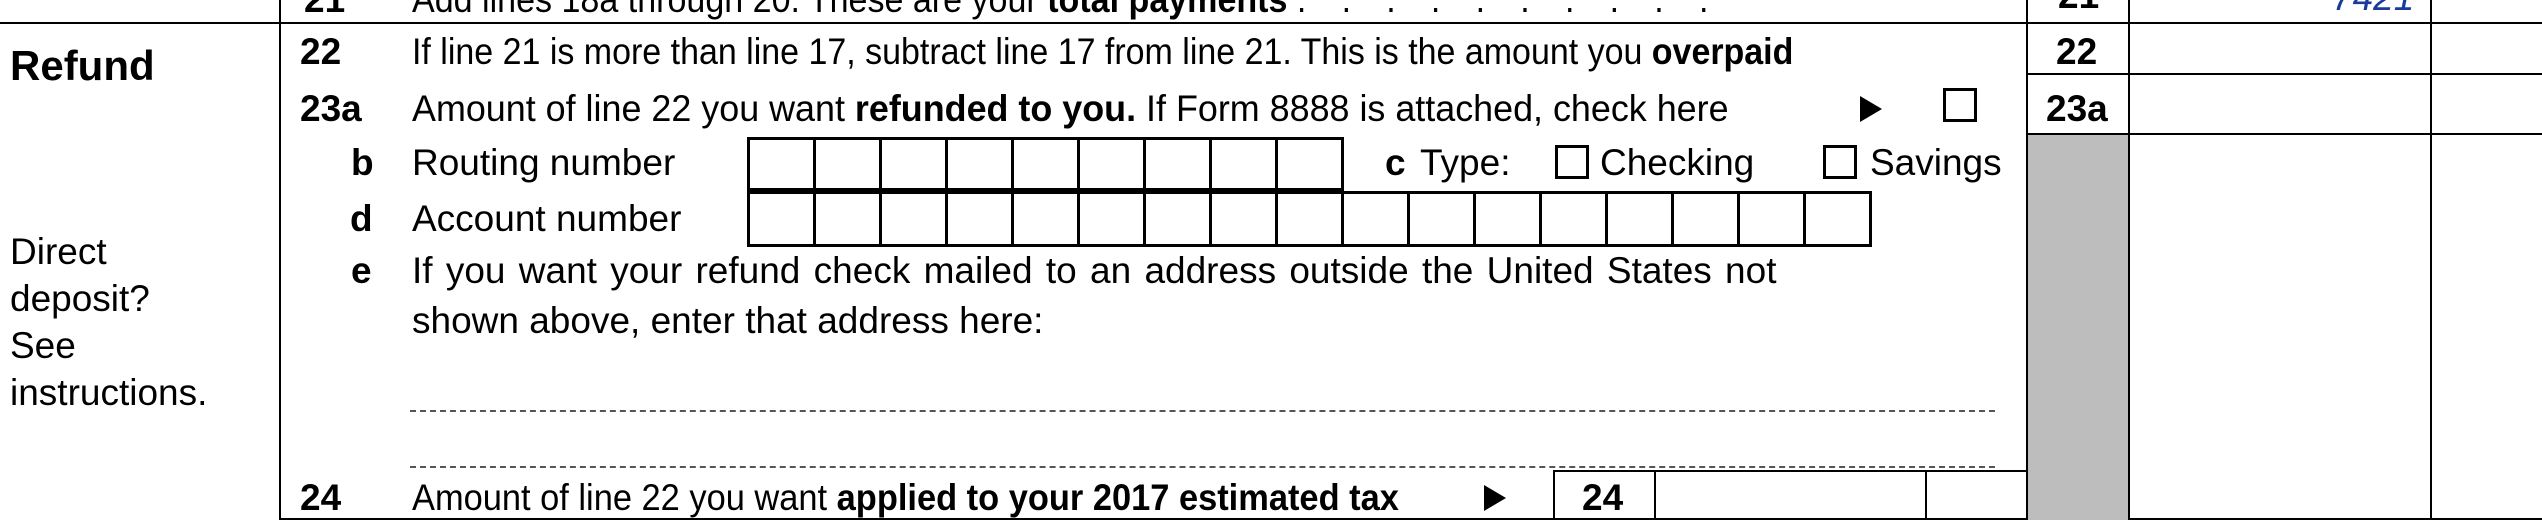 Image resolution: width=2542 pixels, height=520 pixels. What do you see at coordinates (1926, 495) in the screenshot?
I see `line24-cents-divider` at bounding box center [1926, 495].